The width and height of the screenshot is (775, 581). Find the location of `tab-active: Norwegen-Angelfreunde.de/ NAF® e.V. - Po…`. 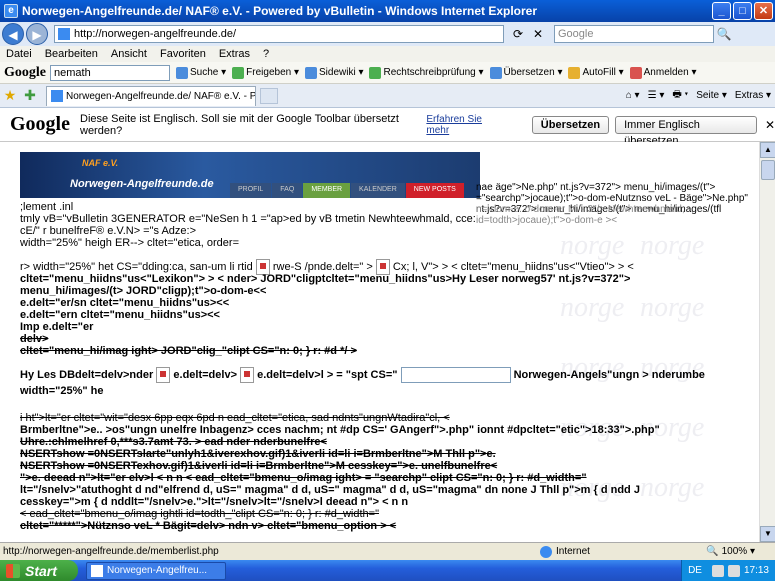

tab-active: Norwegen-Angelfreunde.de/ NAF® e.V. - Po… is located at coordinates (151, 95).